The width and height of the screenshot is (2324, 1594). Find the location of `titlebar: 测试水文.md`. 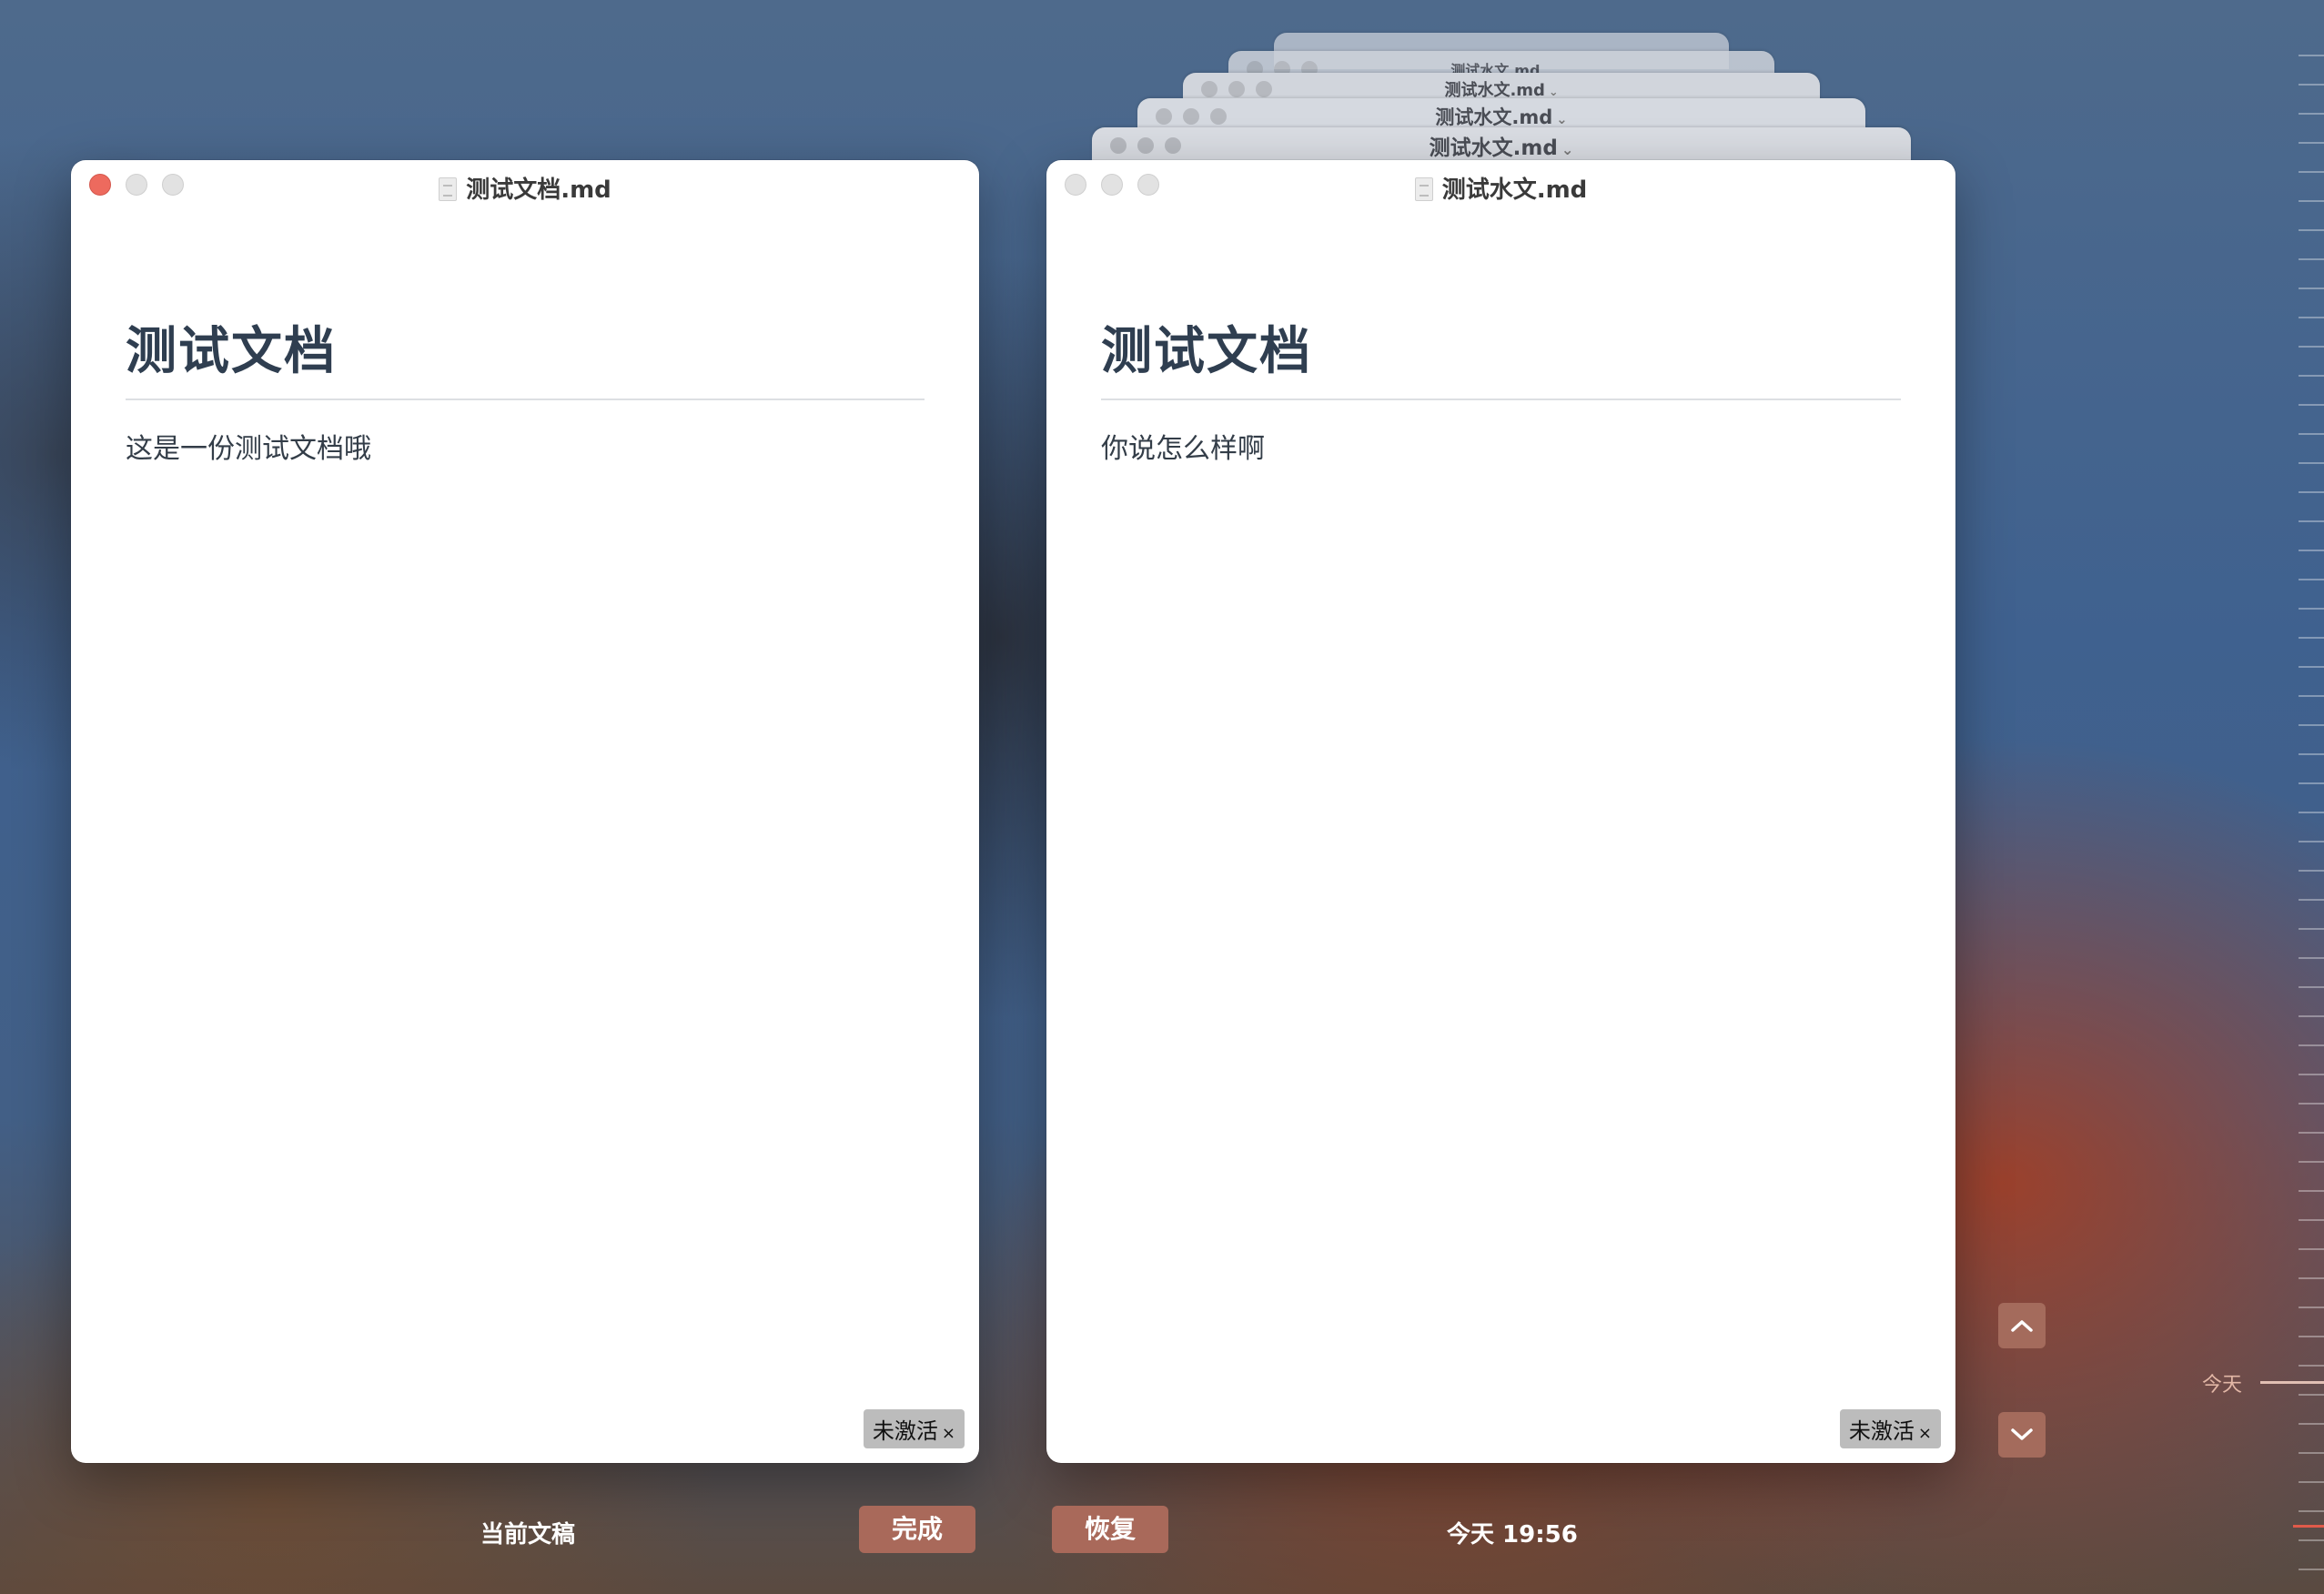

titlebar: 测试水文.md is located at coordinates (1500, 183).